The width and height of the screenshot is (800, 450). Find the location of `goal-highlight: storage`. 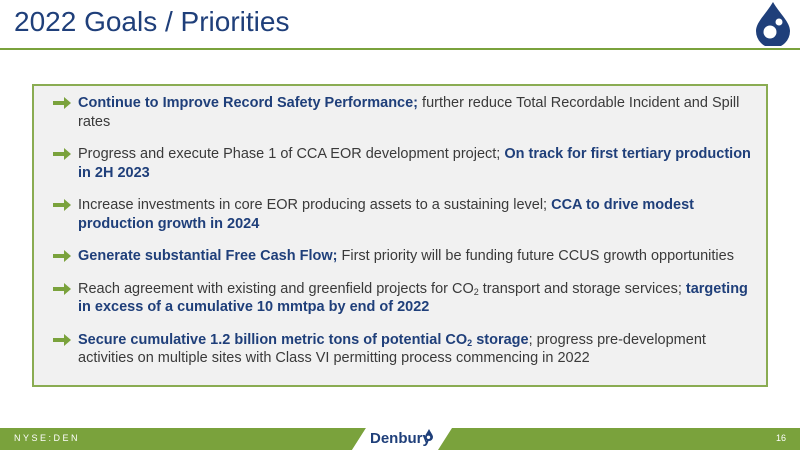

goal-highlight: storage is located at coordinates (500, 339).